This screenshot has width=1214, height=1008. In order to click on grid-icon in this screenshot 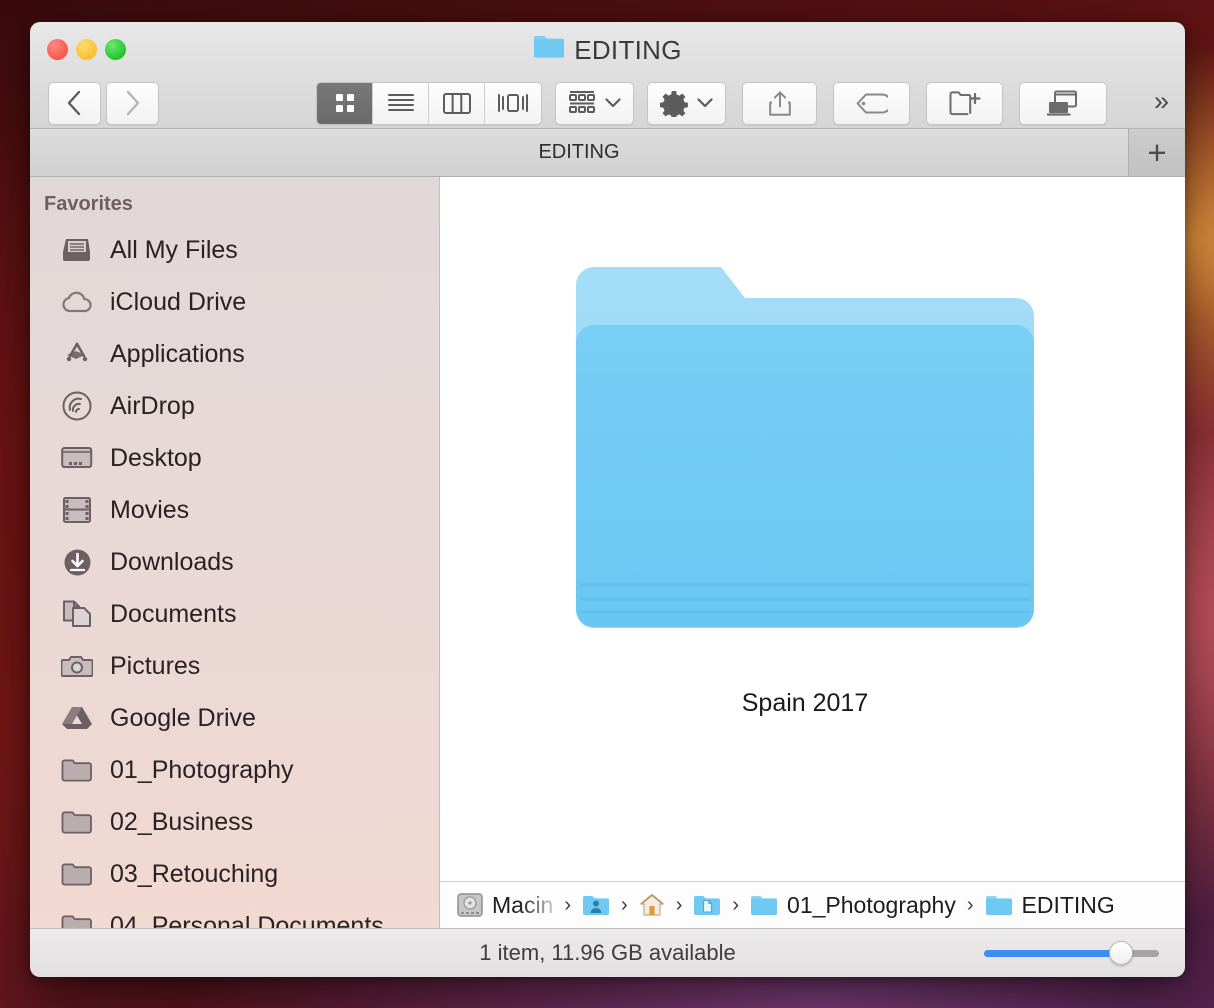, I will do `click(344, 103)`.